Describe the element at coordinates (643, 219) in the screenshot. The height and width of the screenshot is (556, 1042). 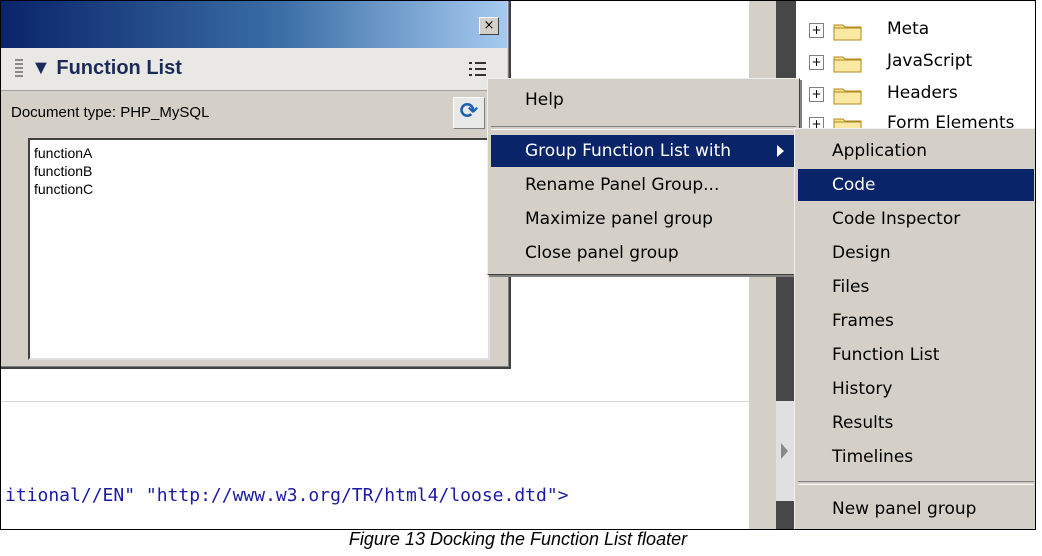
I see `menu-item-maximize: Maximize panel group` at that location.